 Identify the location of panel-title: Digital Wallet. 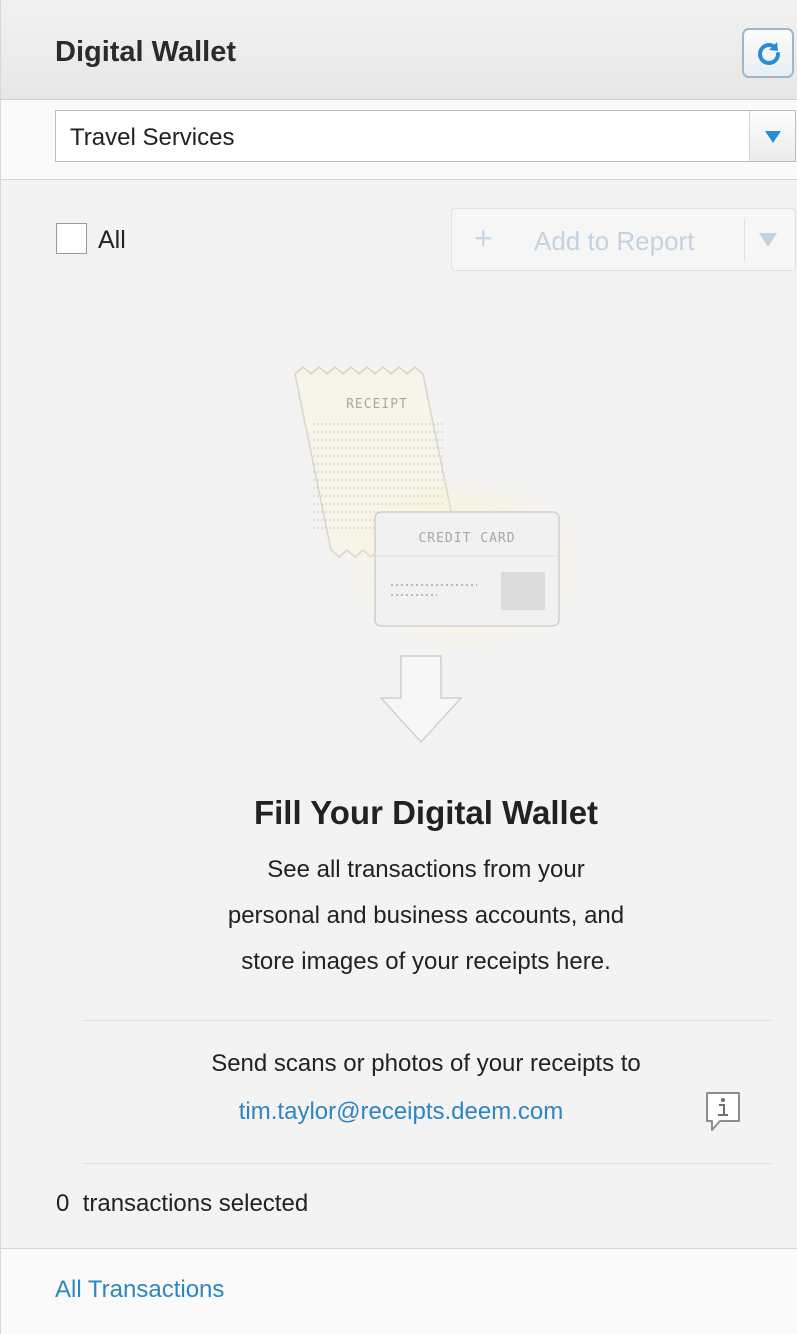
(145, 52).